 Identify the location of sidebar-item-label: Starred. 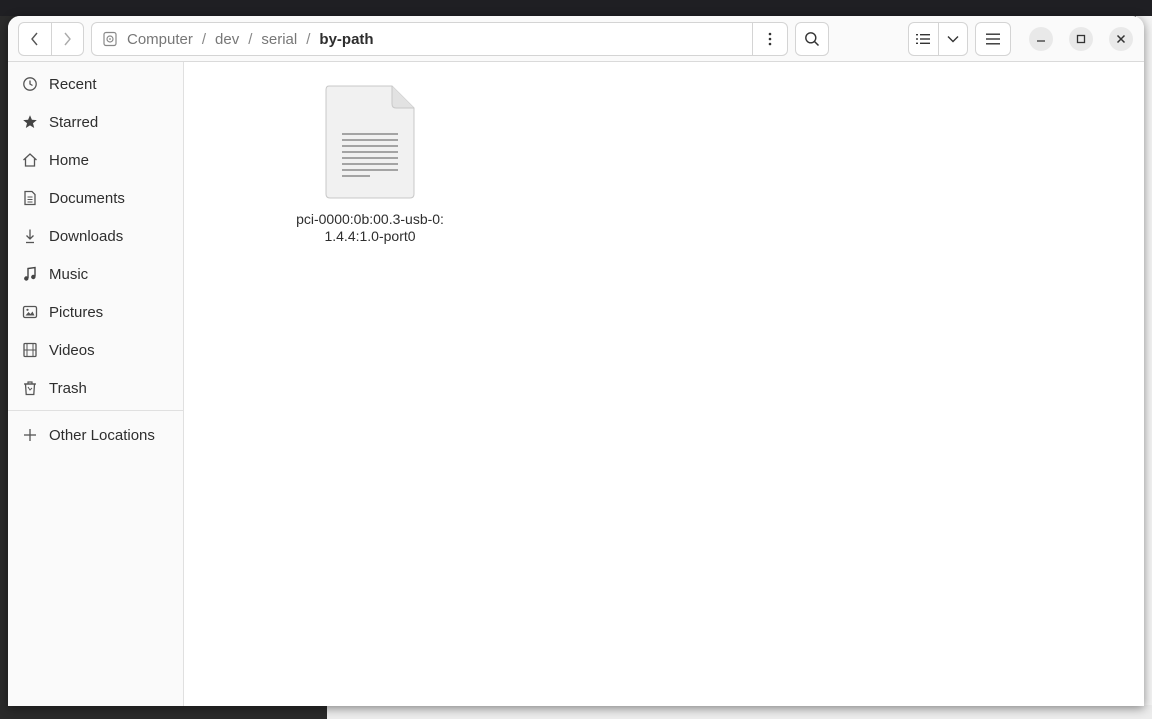
(74, 122).